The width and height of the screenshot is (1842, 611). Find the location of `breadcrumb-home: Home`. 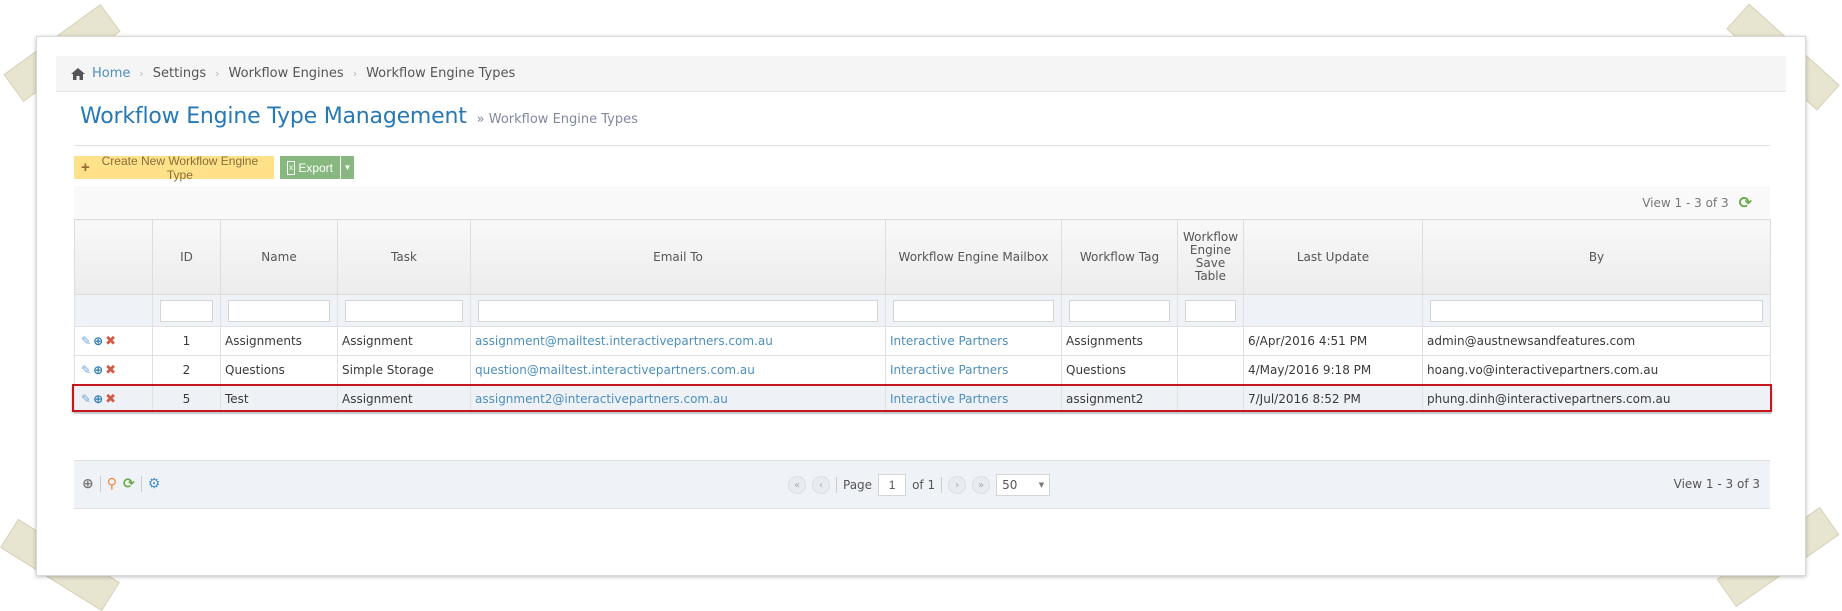

breadcrumb-home: Home is located at coordinates (111, 73).